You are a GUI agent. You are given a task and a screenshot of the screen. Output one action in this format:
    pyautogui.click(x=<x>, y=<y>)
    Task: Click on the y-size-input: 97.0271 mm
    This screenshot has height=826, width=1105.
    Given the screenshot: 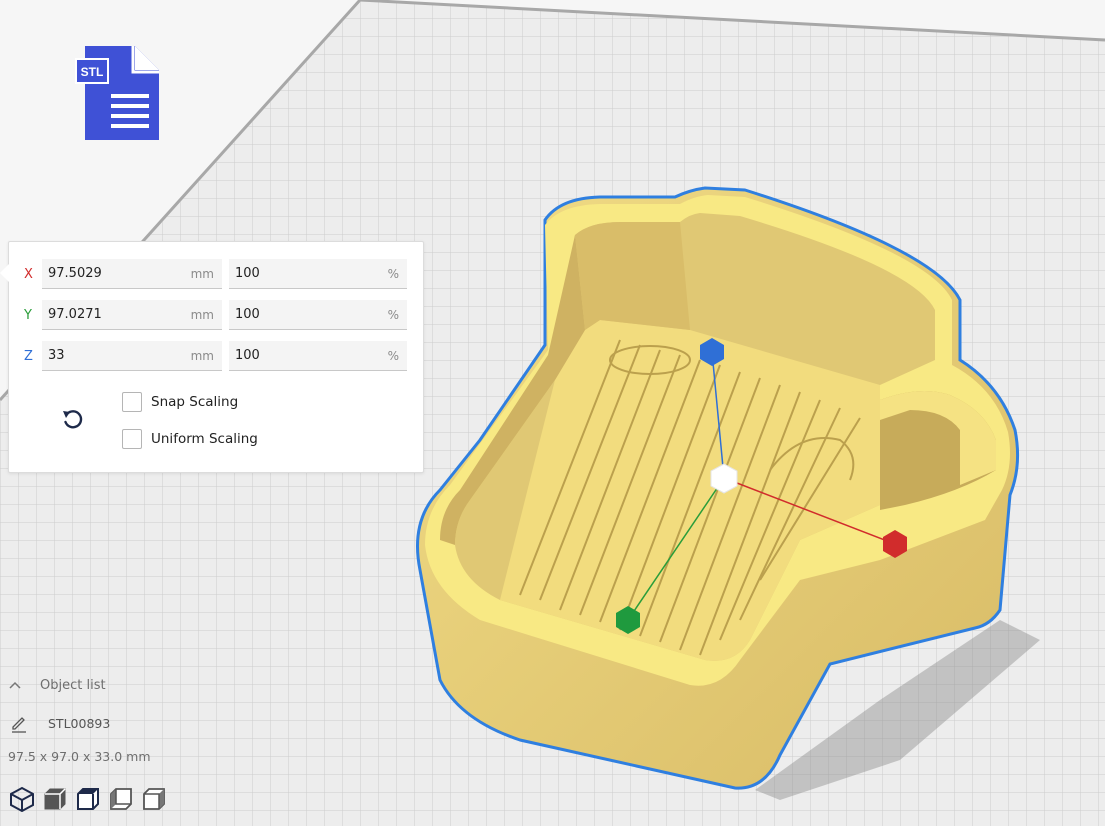 What is the action you would take?
    pyautogui.click(x=132, y=315)
    